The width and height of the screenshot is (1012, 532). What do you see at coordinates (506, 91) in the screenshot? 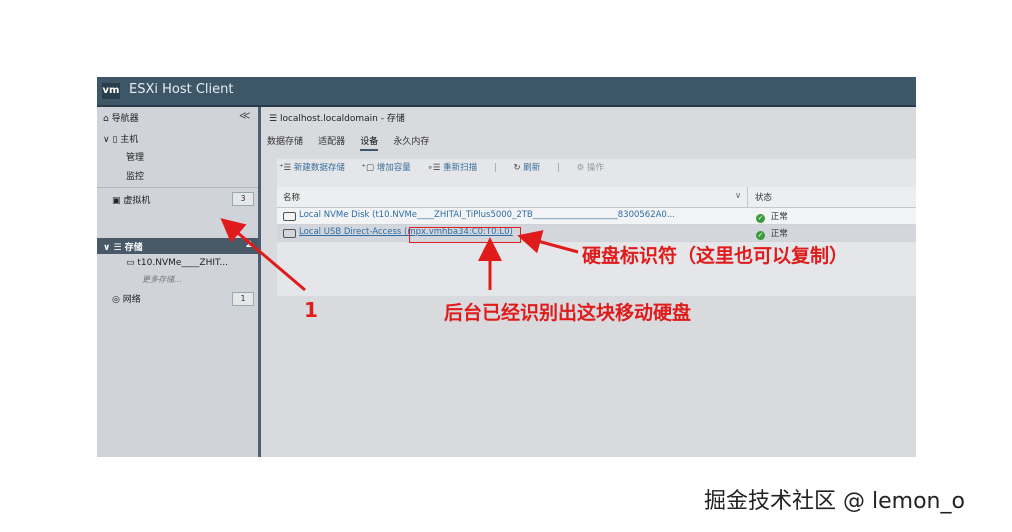
I see `title-bar: vm ESXi Host Client` at bounding box center [506, 91].